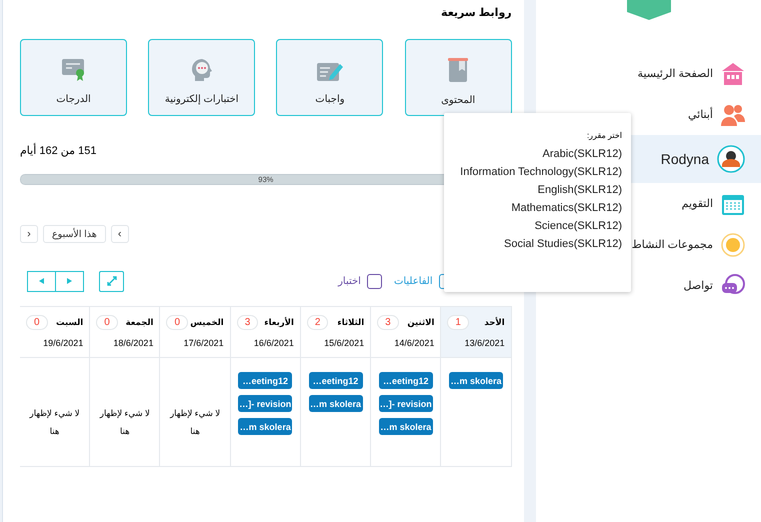 Image resolution: width=761 pixels, height=522 pixels. Describe the element at coordinates (140, 322) in the screenshot. I see `day-name: الجمعة` at that location.